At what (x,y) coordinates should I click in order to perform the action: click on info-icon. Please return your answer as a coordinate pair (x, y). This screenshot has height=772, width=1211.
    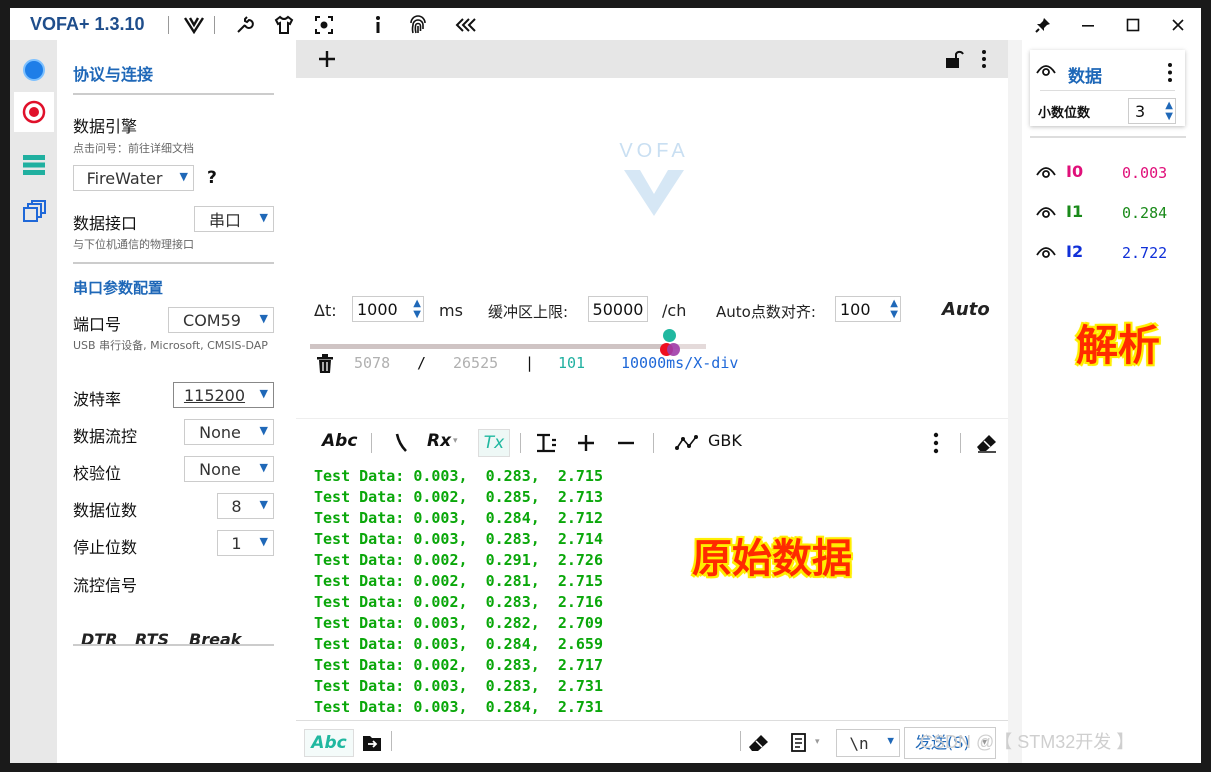
    Looking at the image, I should click on (378, 25).